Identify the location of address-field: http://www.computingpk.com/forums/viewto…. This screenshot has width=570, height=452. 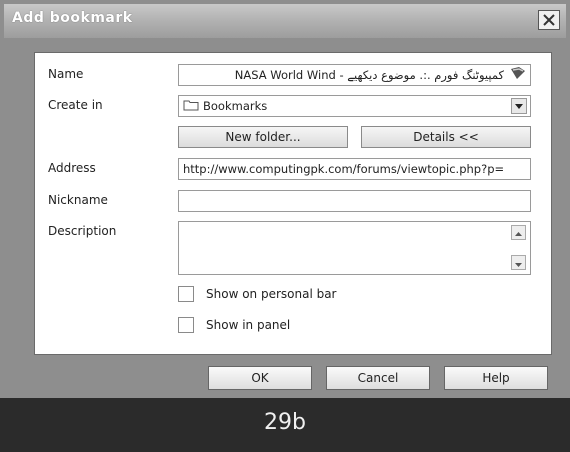
(354, 169).